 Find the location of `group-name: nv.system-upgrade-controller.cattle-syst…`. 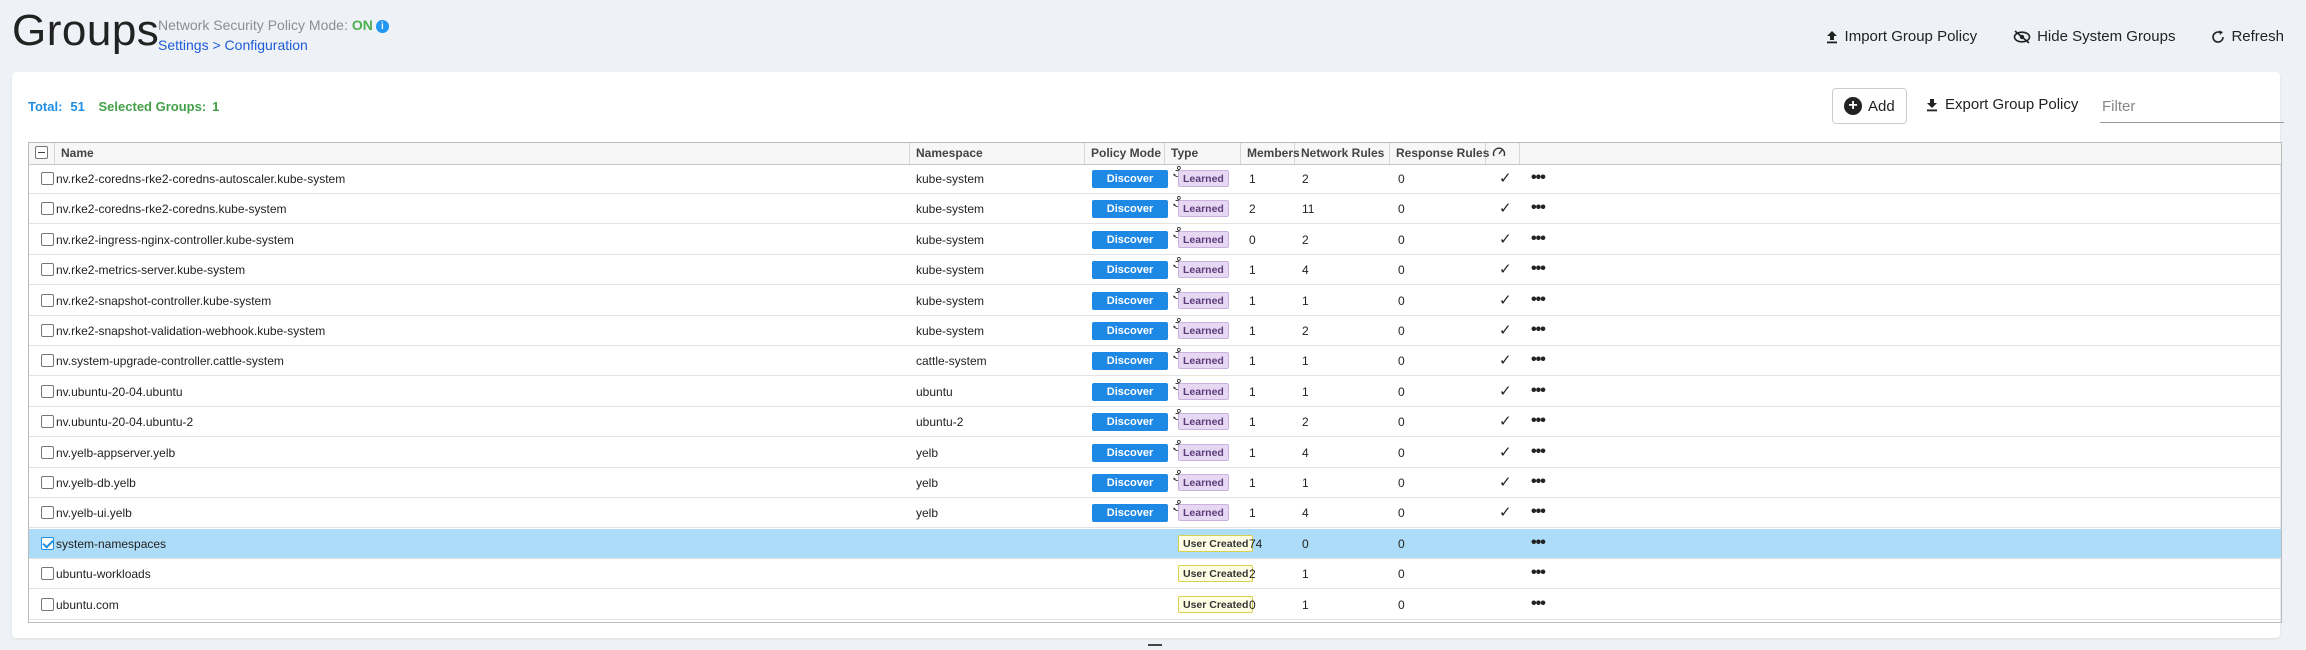

group-name: nv.system-upgrade-controller.cattle-syst… is located at coordinates (170, 361).